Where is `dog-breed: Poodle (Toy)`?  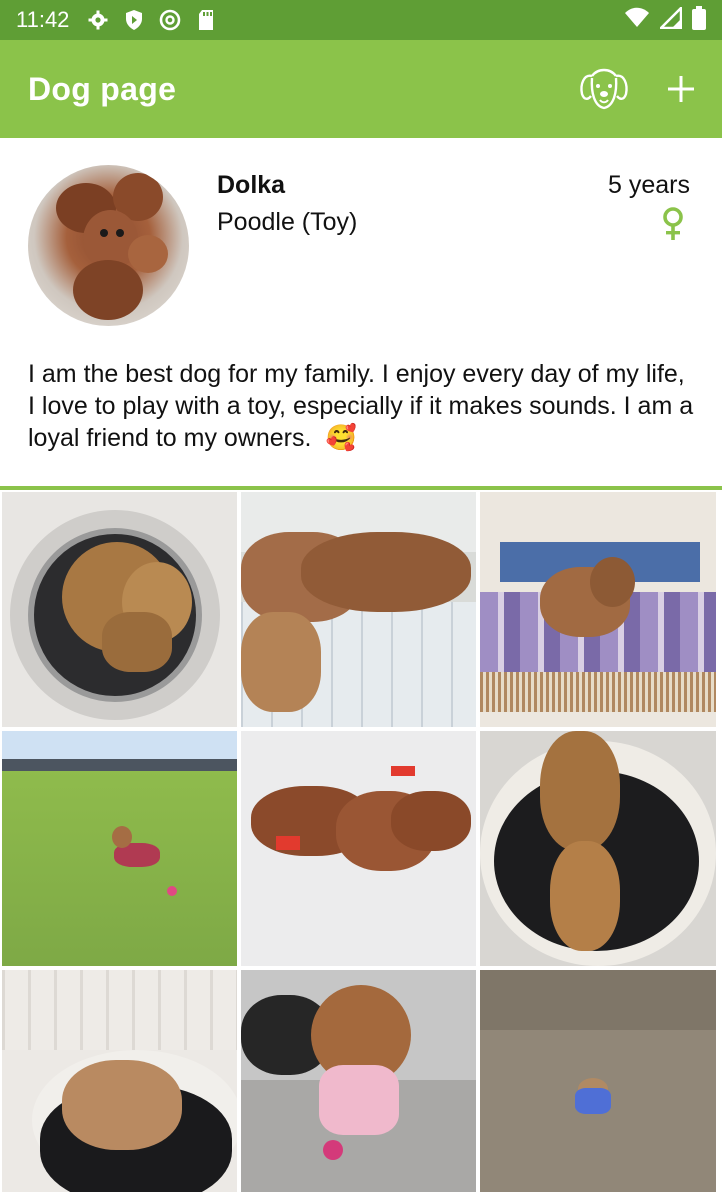 dog-breed: Poodle (Toy) is located at coordinates (287, 222).